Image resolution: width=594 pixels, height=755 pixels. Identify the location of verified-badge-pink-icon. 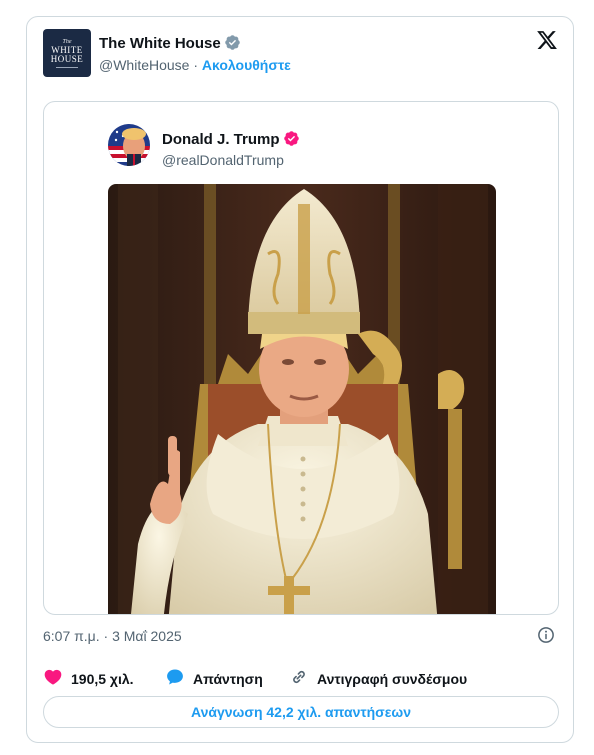
(291, 140).